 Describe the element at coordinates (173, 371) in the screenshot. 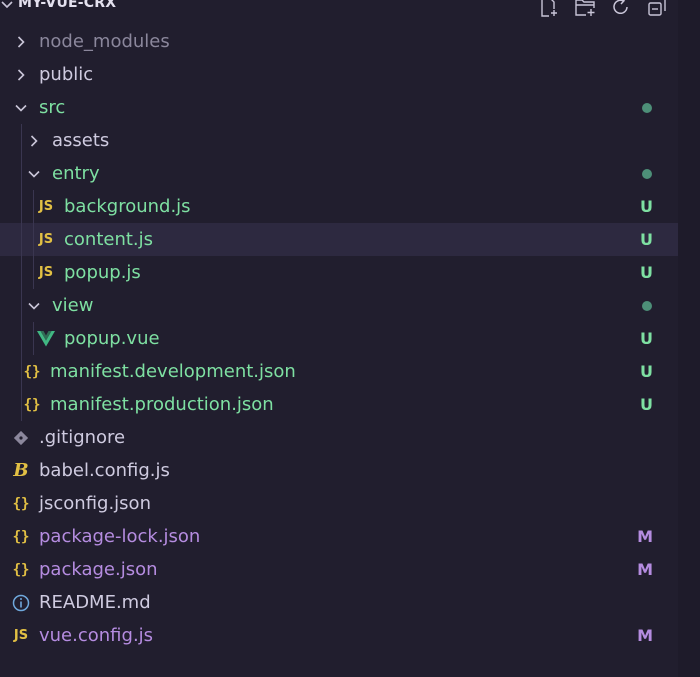

I see `tree-item-label: manifest.development.json` at that location.